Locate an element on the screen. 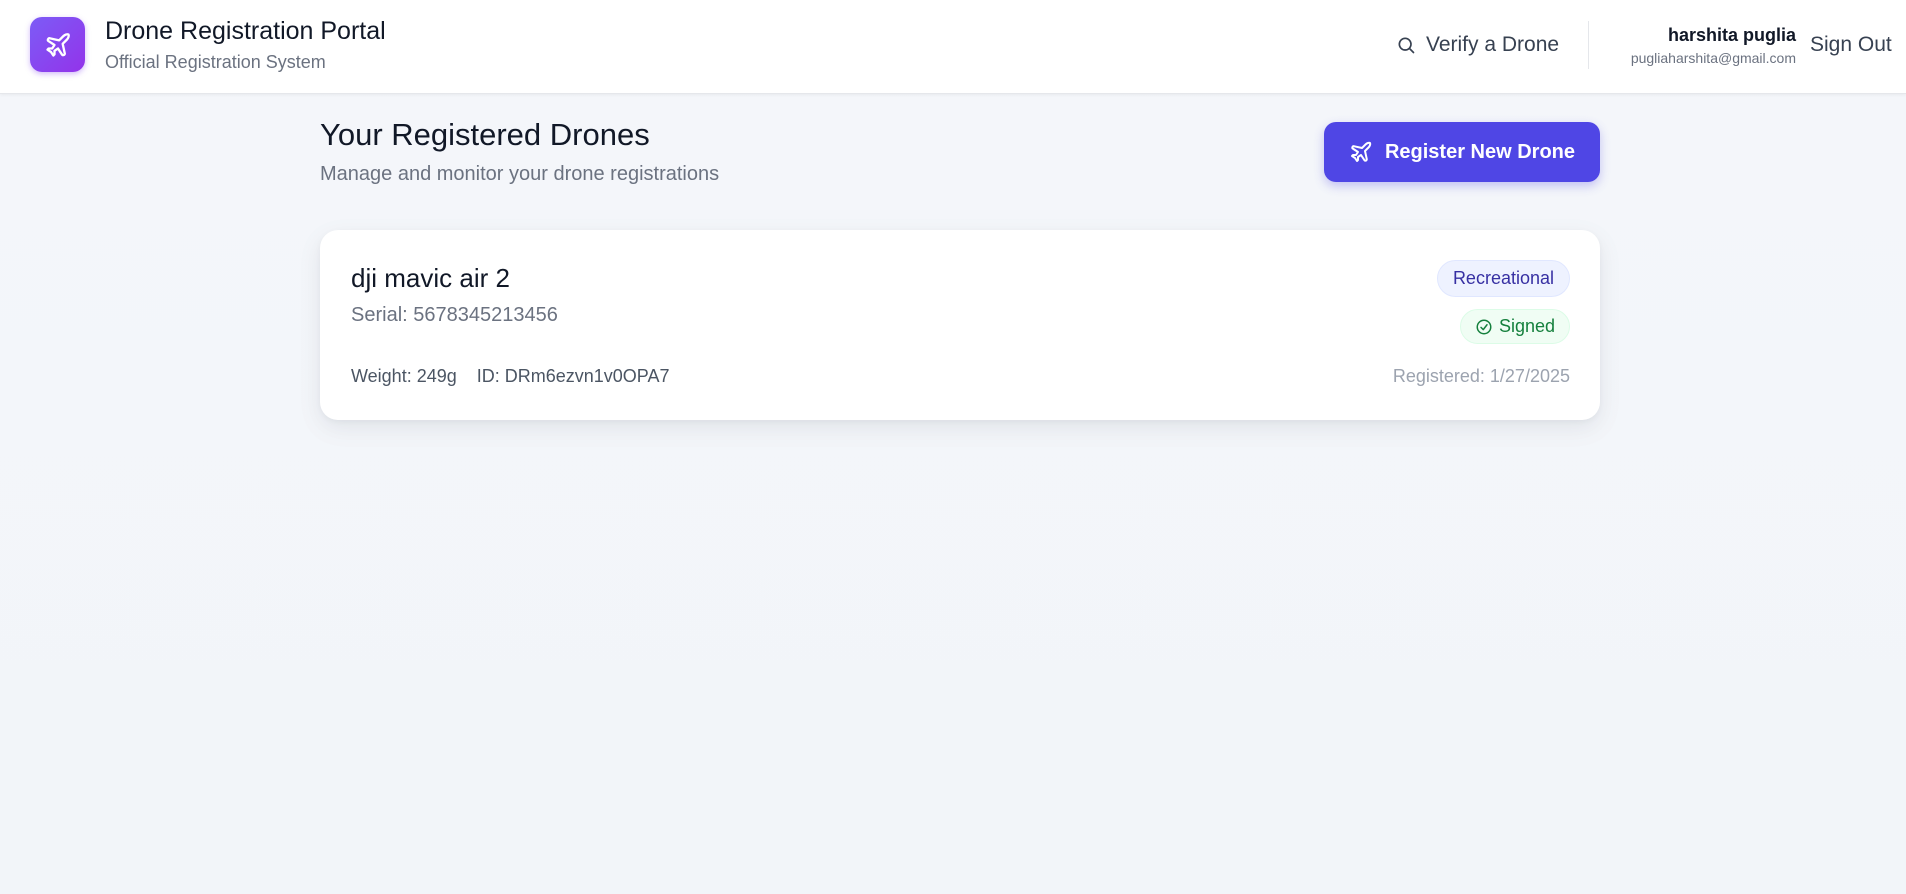 This screenshot has width=1906, height=894. register-new-drone-button: Register New Drone is located at coordinates (1462, 152).